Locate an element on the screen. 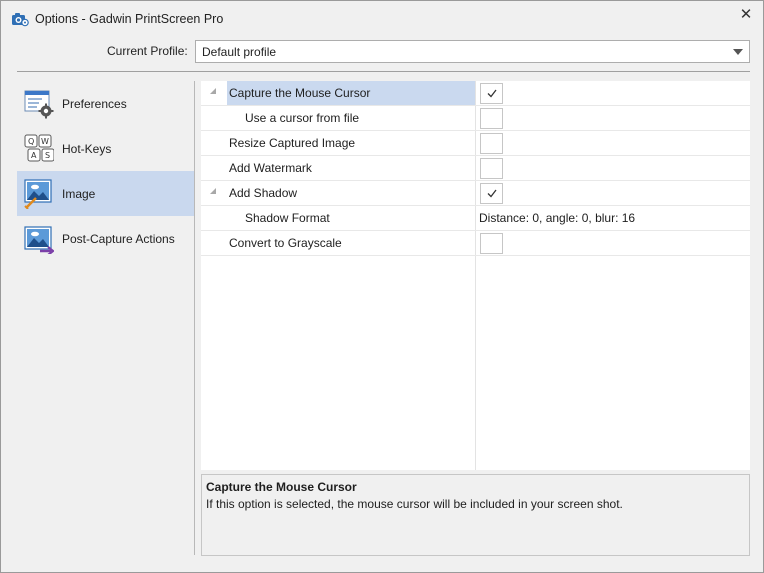 Image resolution: width=764 pixels, height=573 pixels. property-name-cell: Add Shadow is located at coordinates (351, 193).